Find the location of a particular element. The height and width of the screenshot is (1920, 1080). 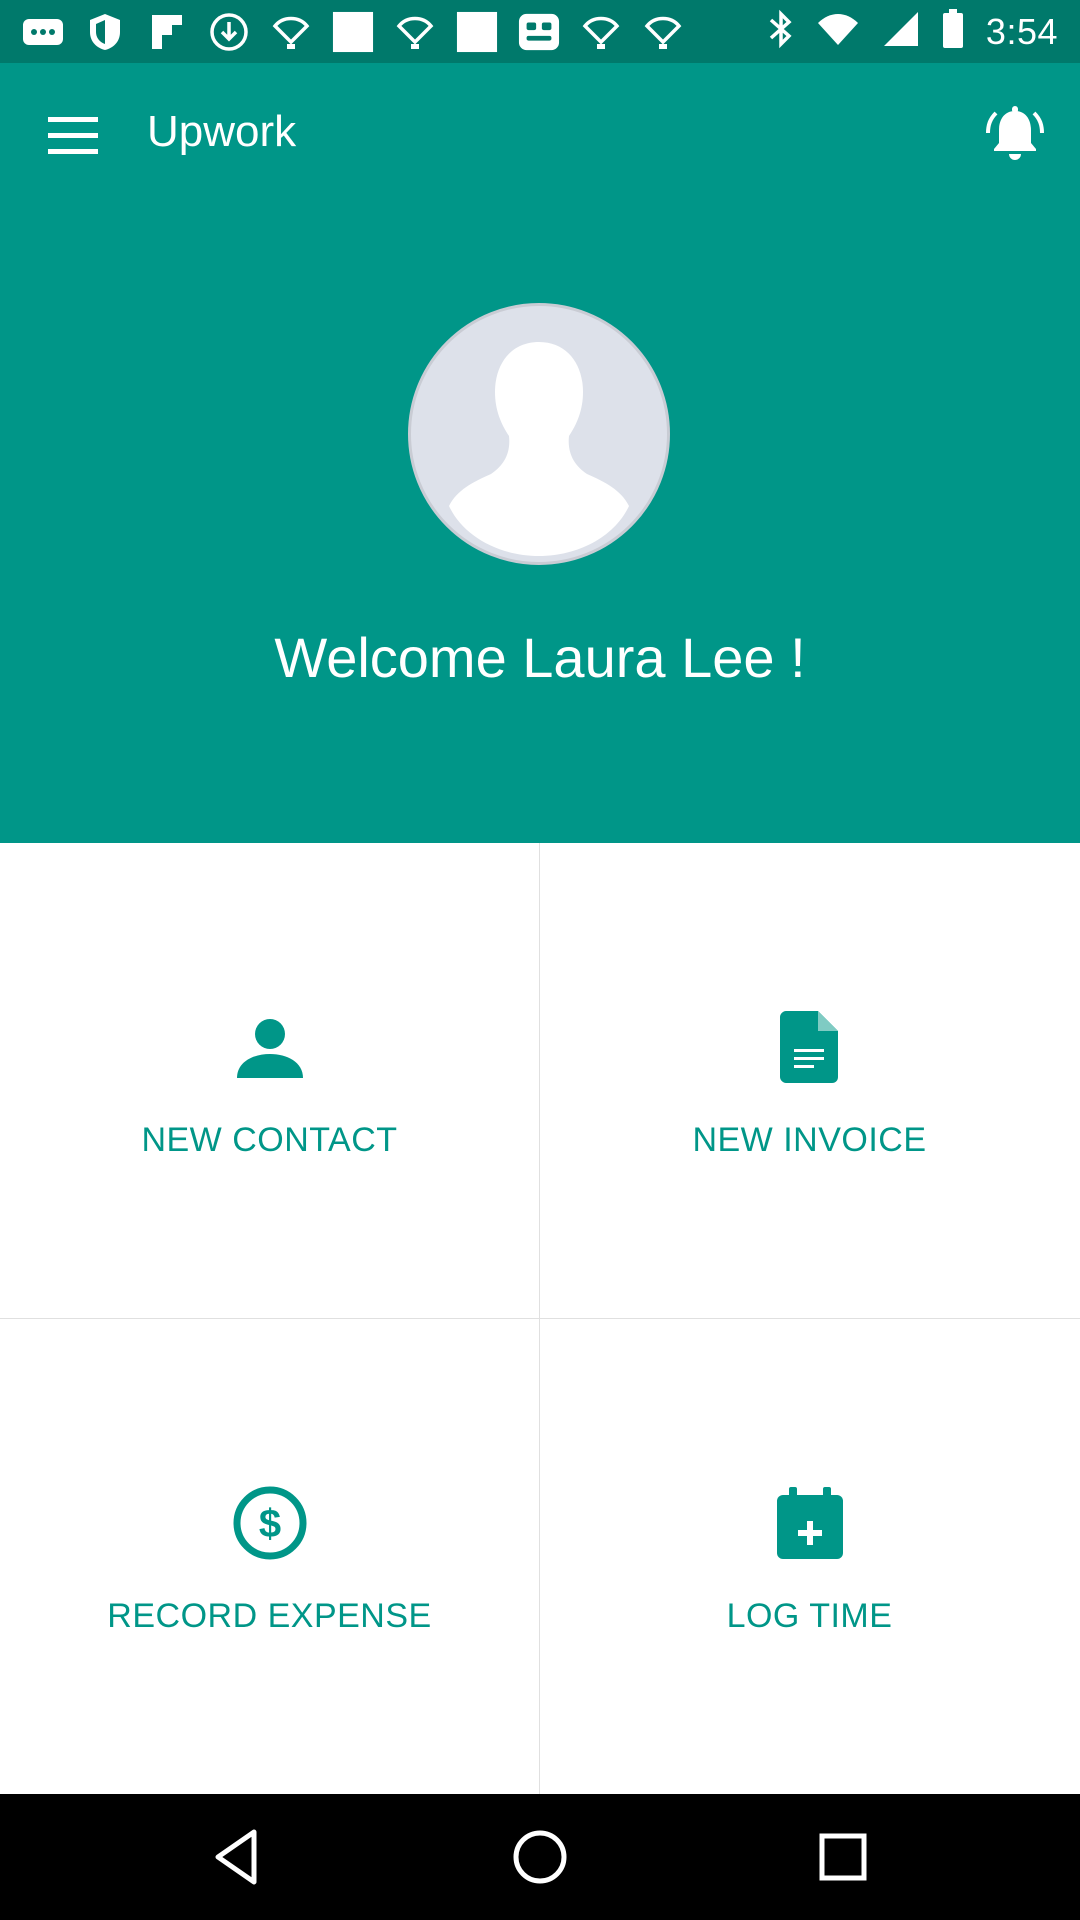

back-button is located at coordinates (237, 1857).